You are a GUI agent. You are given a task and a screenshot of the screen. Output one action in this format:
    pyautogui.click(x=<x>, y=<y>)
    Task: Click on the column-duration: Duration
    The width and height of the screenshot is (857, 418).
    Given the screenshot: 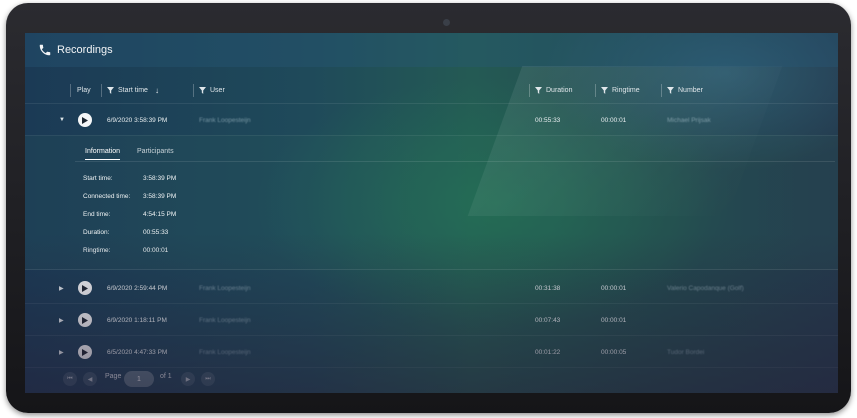 What is the action you would take?
    pyautogui.click(x=553, y=90)
    